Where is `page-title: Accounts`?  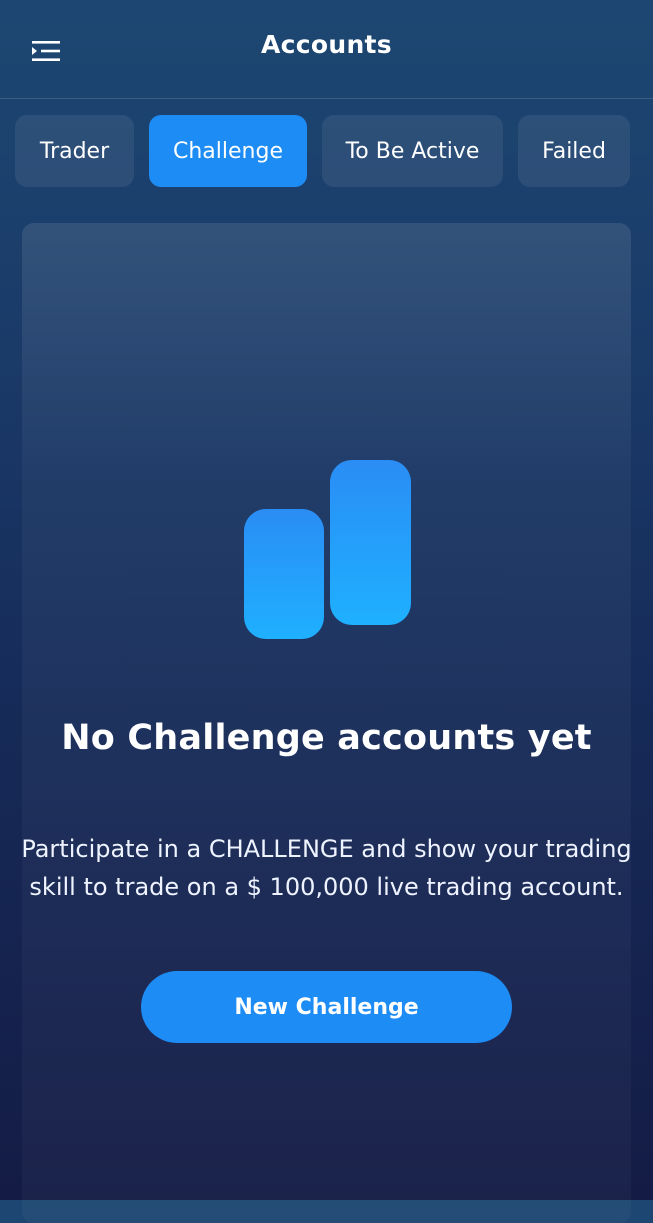 page-title: Accounts is located at coordinates (326, 44).